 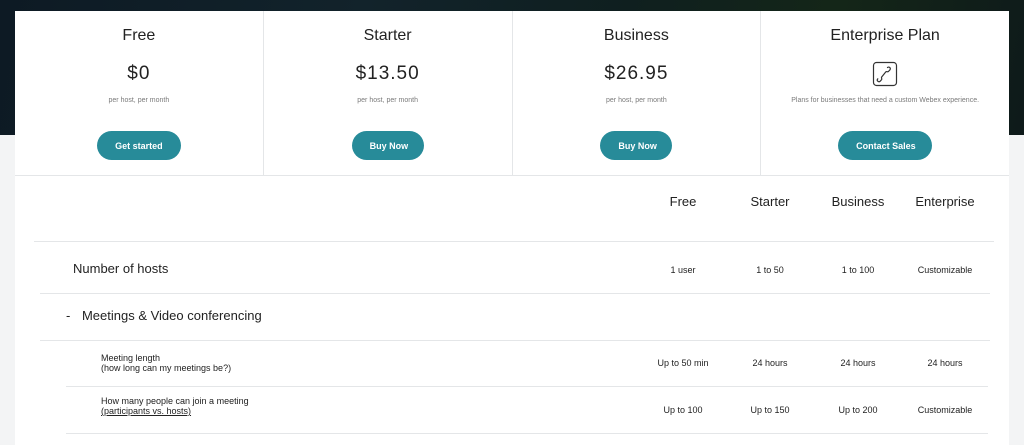 I want to click on plan-price: $0, so click(x=139, y=73).